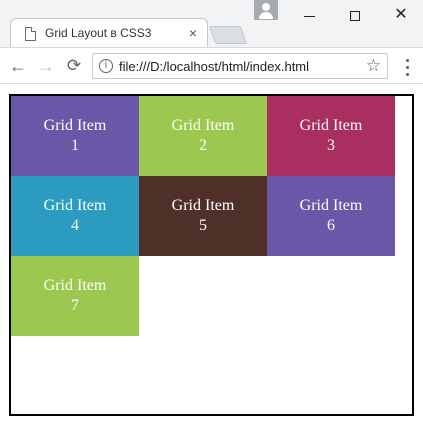  Describe the element at coordinates (193, 33) in the screenshot. I see `tab-close-icon: ×` at that location.